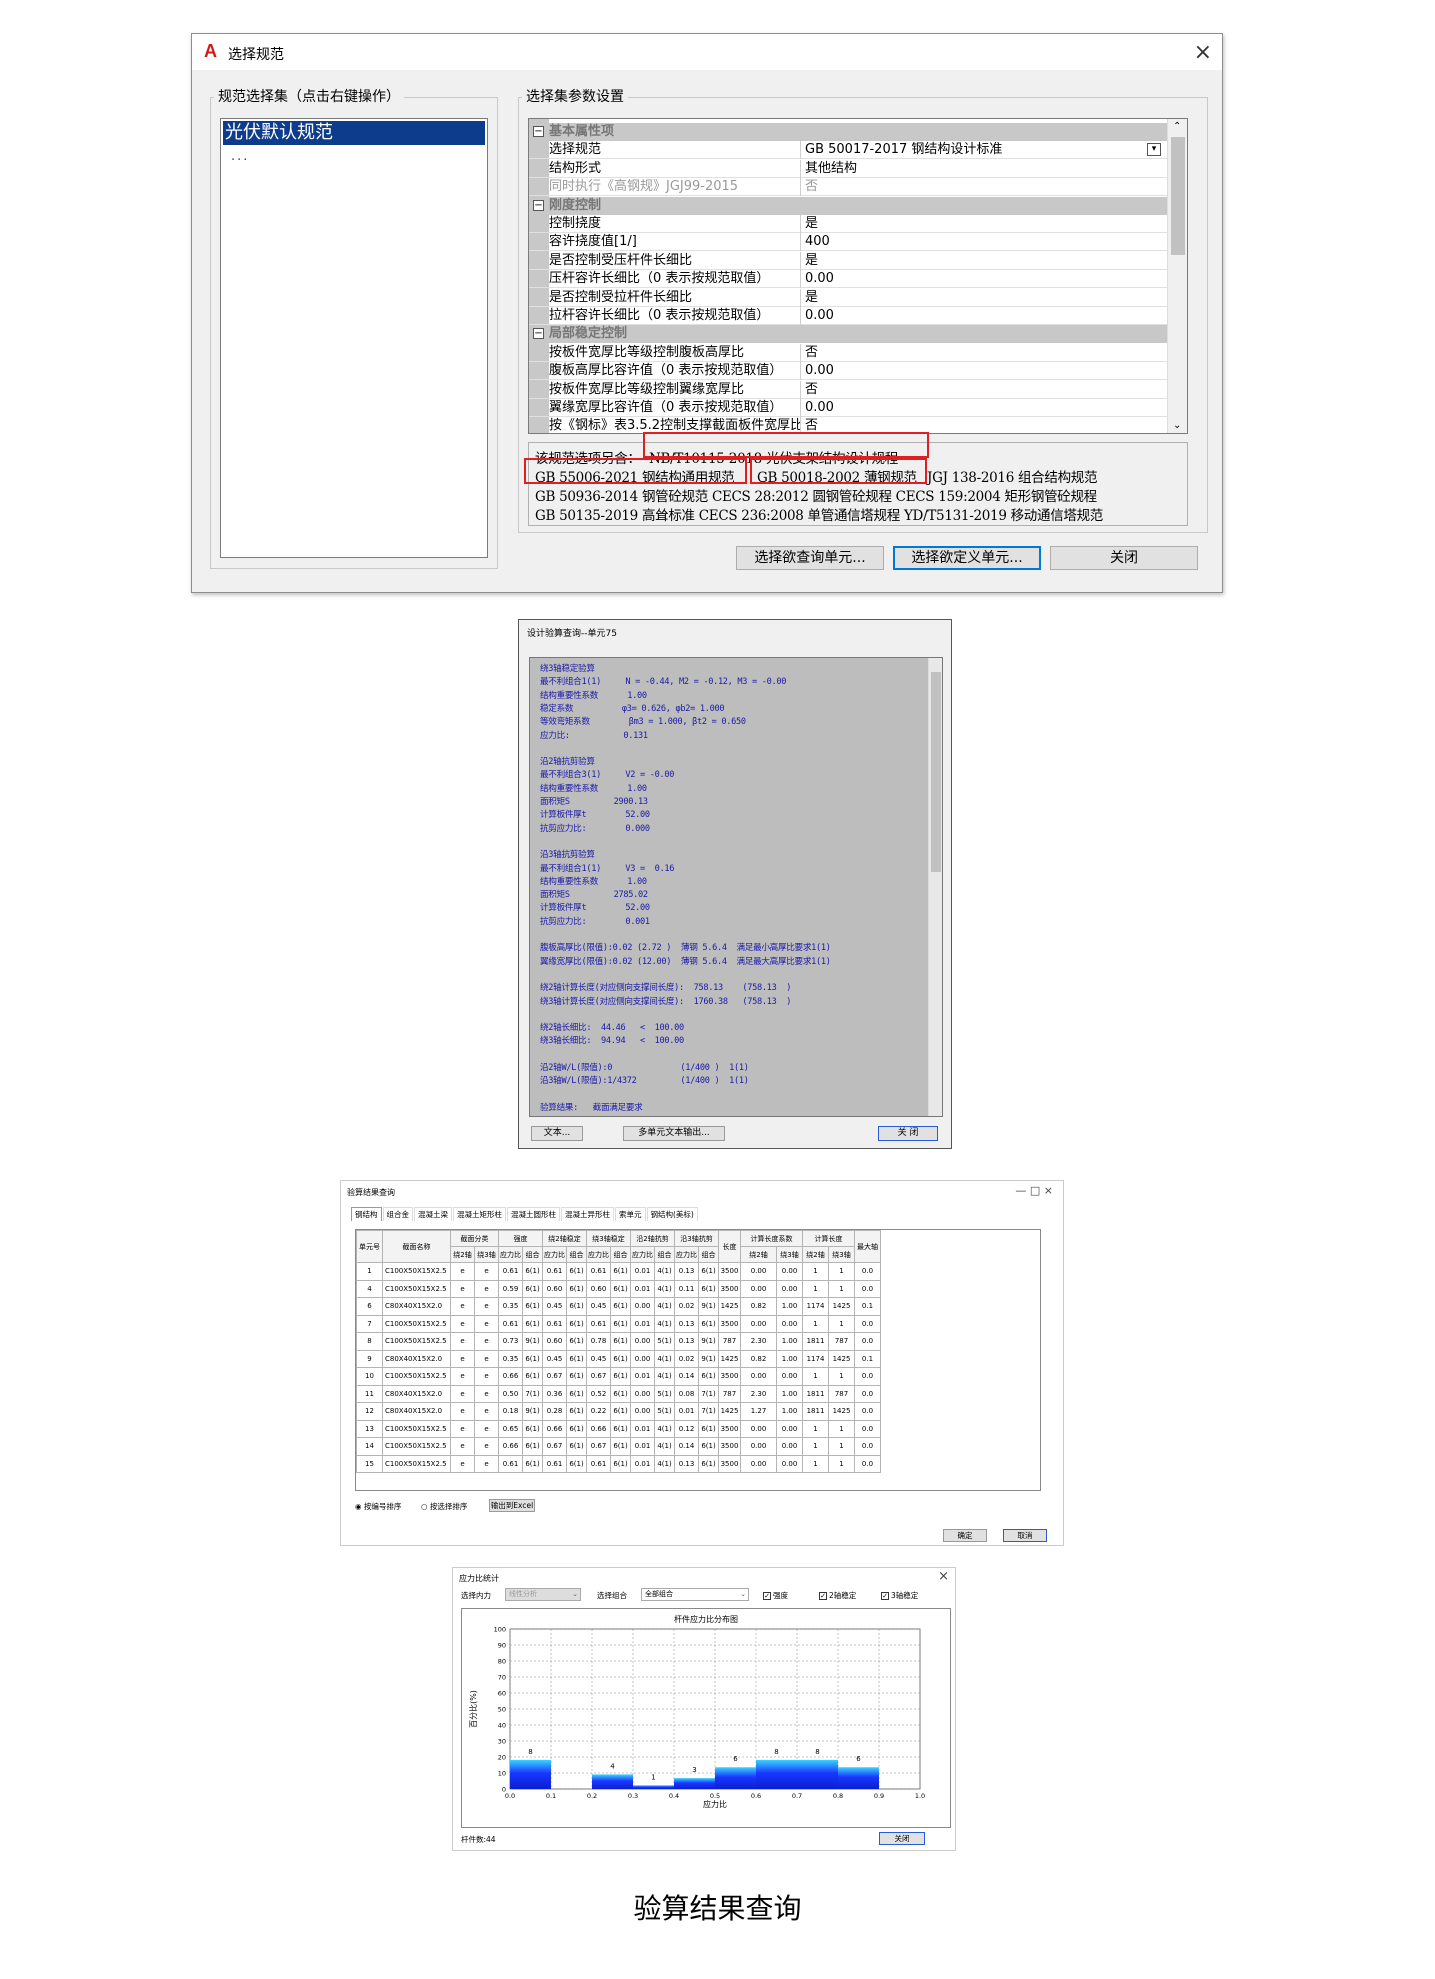 The width and height of the screenshot is (1435, 1979). What do you see at coordinates (1177, 425) in the screenshot?
I see `scroll-down-icon: ⌄` at bounding box center [1177, 425].